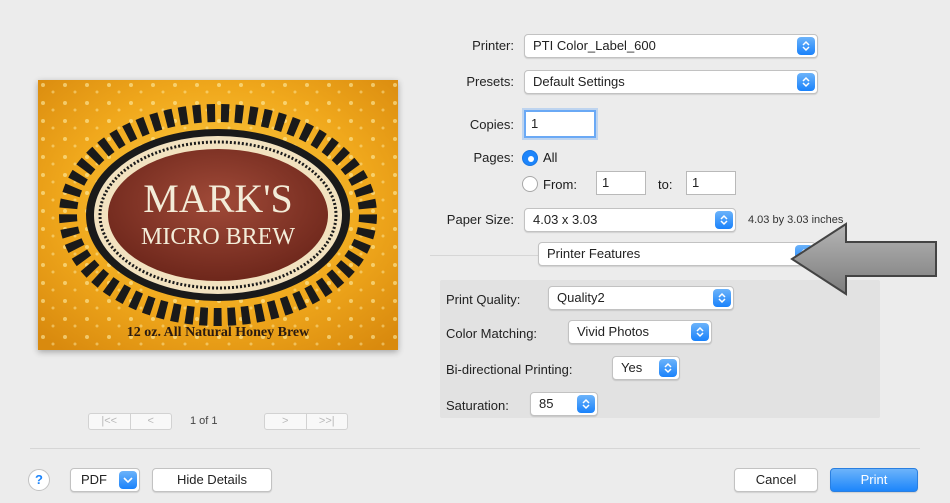  I want to click on paper-size-select: 4.03 x 3.03, so click(630, 220).